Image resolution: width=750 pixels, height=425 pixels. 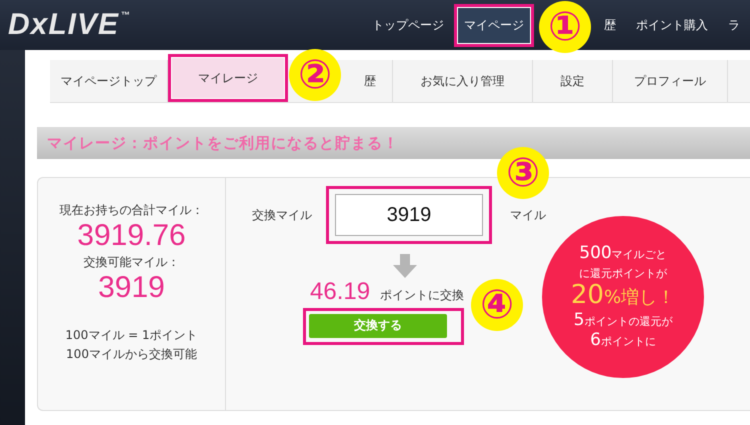 What do you see at coordinates (126, 15) in the screenshot?
I see `trademark: ™` at bounding box center [126, 15].